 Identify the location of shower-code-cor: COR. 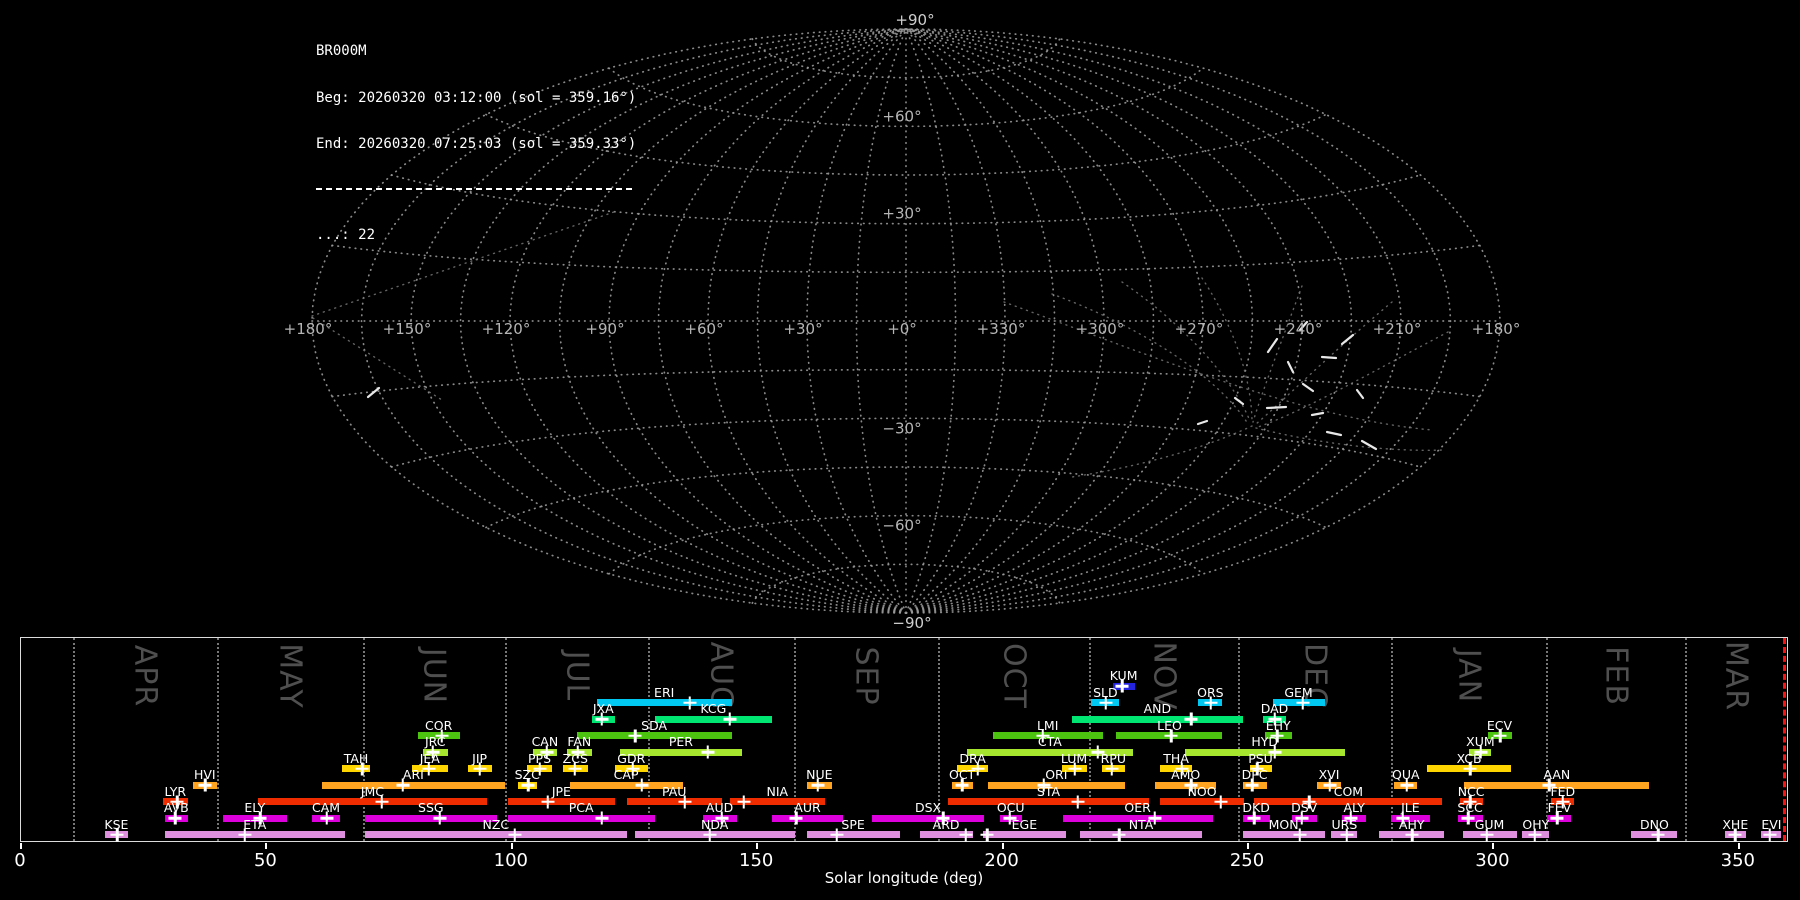
(439, 725).